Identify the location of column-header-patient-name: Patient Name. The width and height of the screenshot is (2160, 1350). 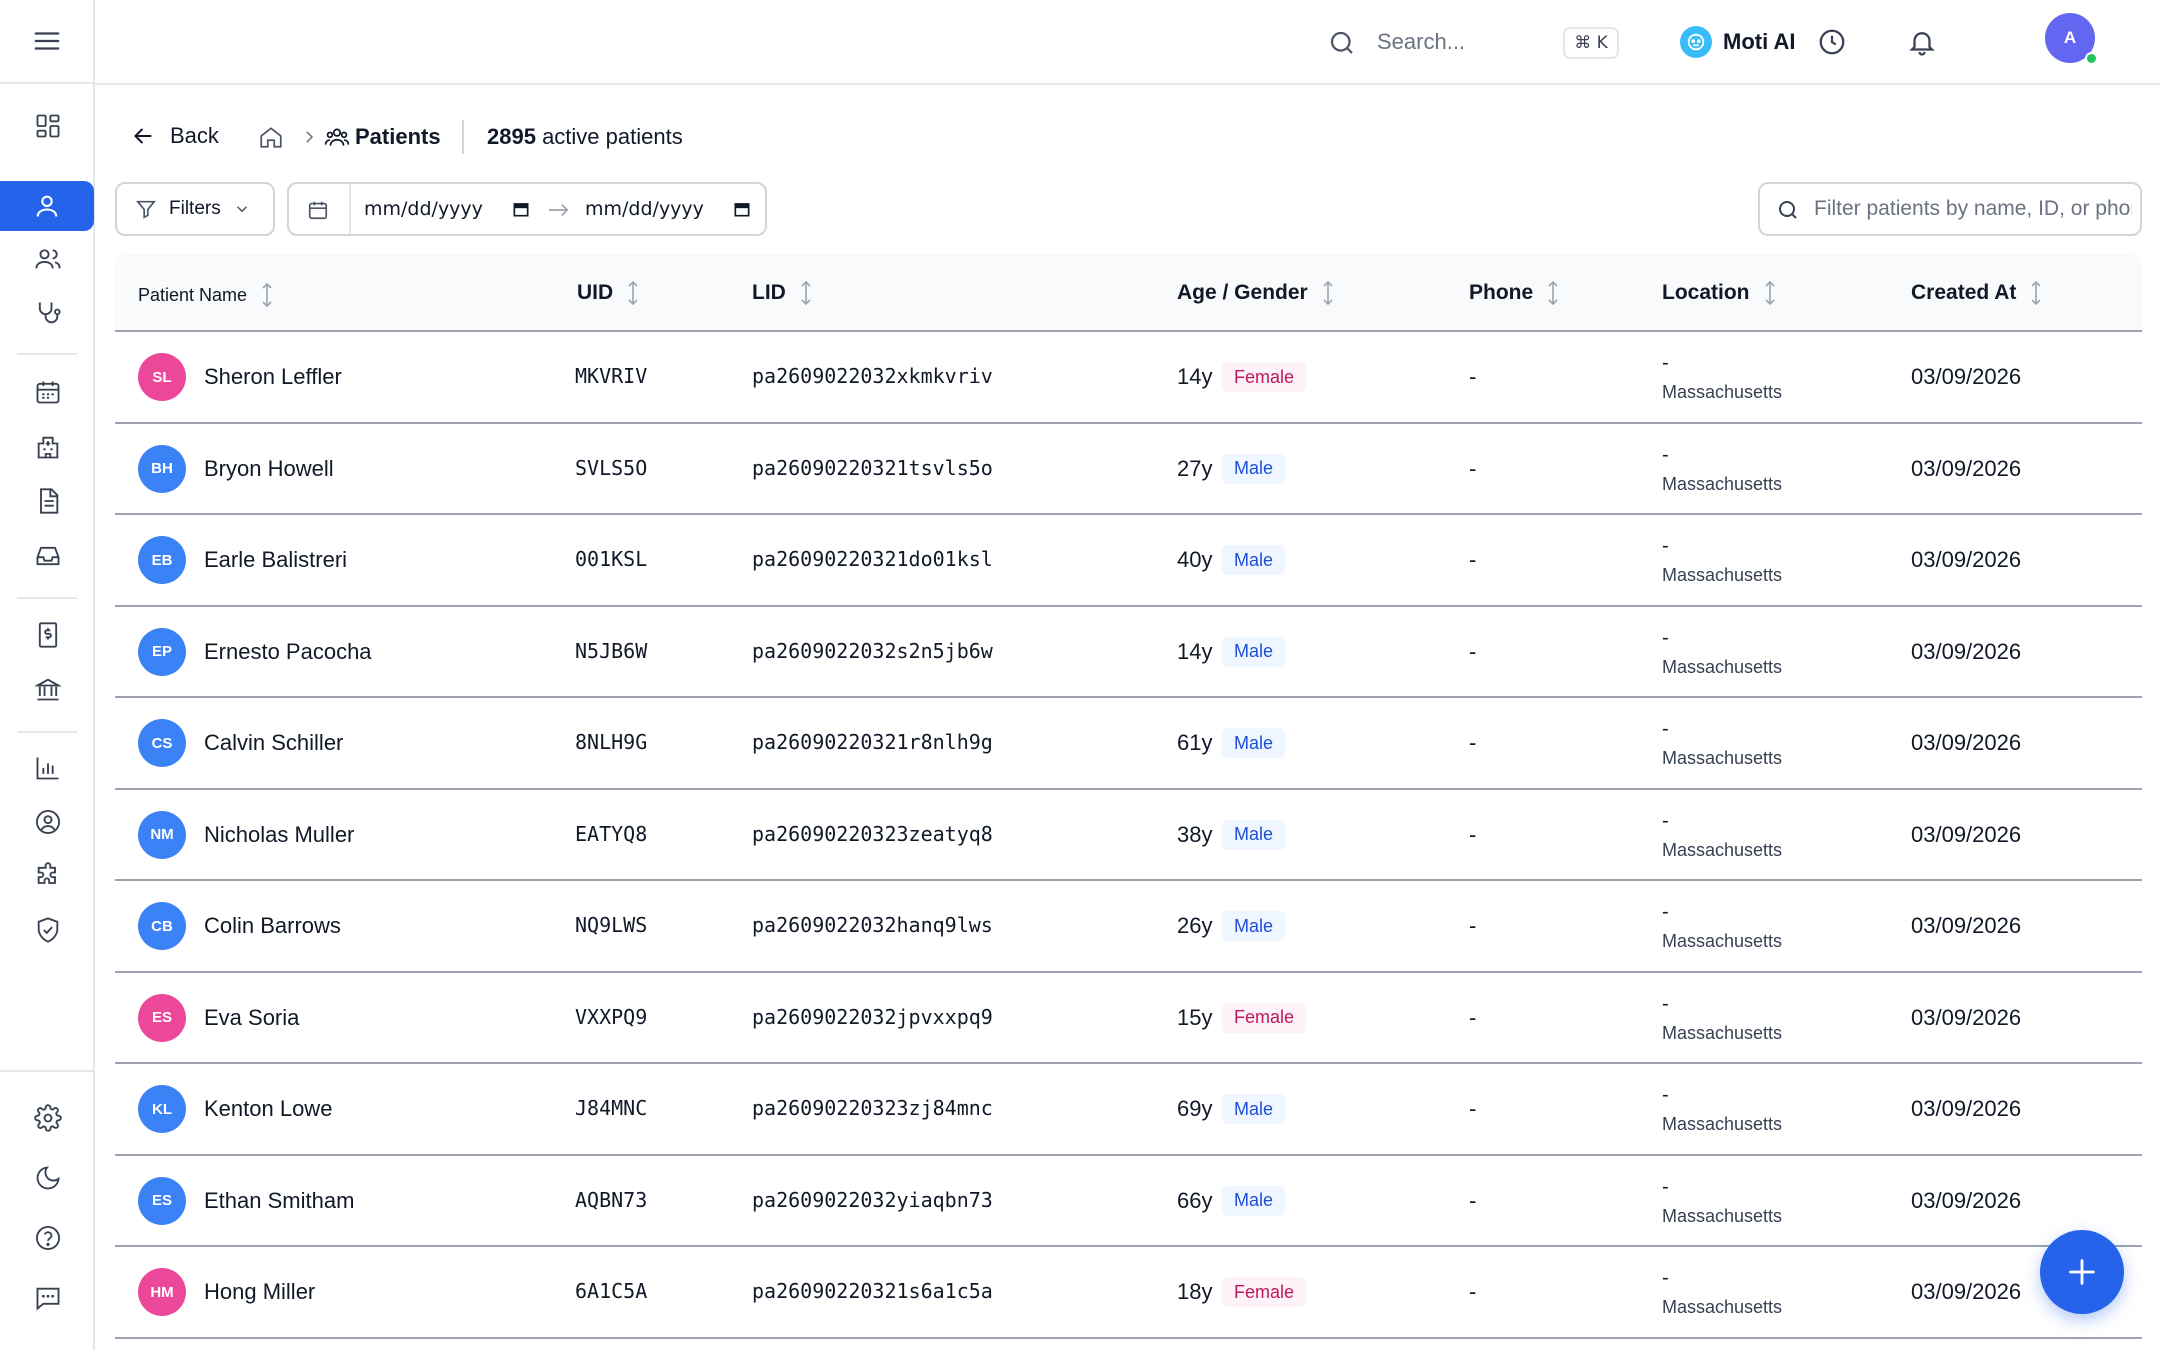
(205, 295).